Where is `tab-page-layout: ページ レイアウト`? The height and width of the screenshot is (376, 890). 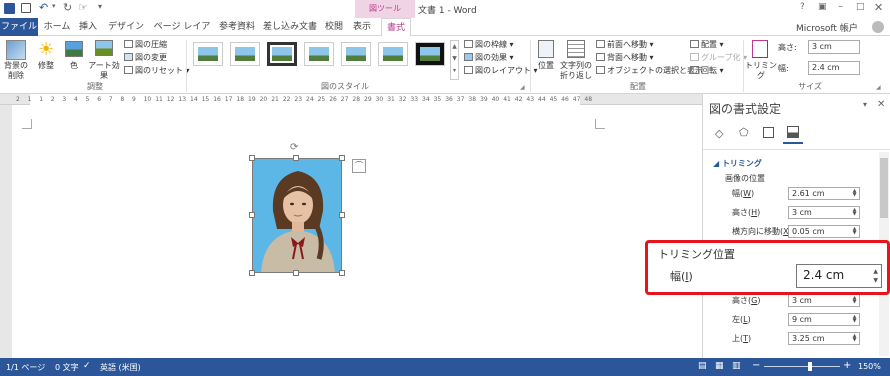
tab-page-layout: ページ レイアウト is located at coordinates (182, 34).